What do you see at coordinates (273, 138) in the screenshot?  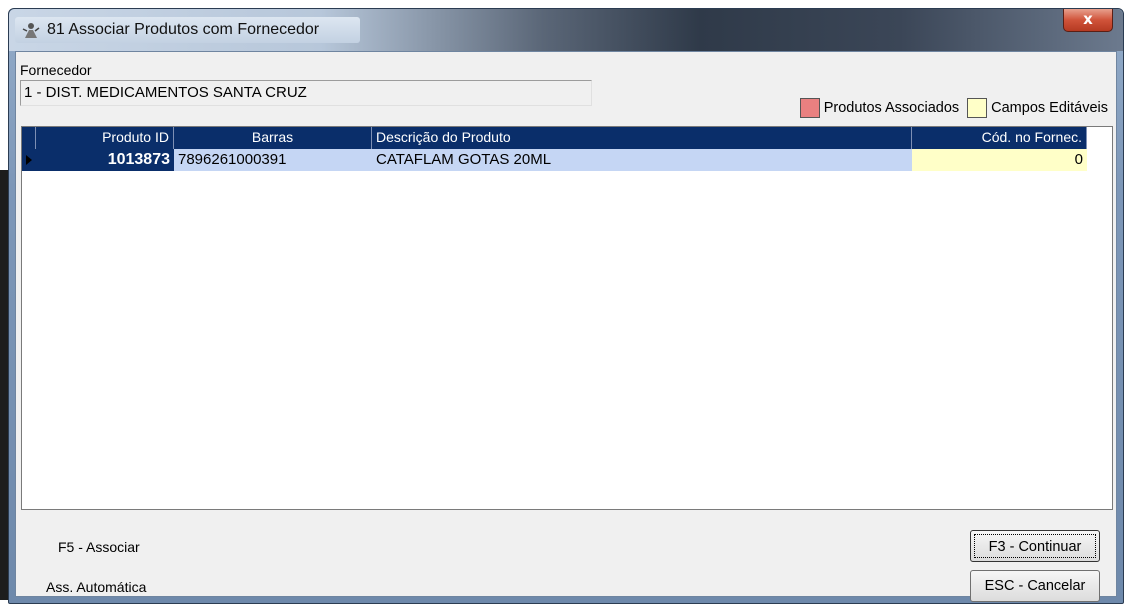 I see `column-header-barras: Barras` at bounding box center [273, 138].